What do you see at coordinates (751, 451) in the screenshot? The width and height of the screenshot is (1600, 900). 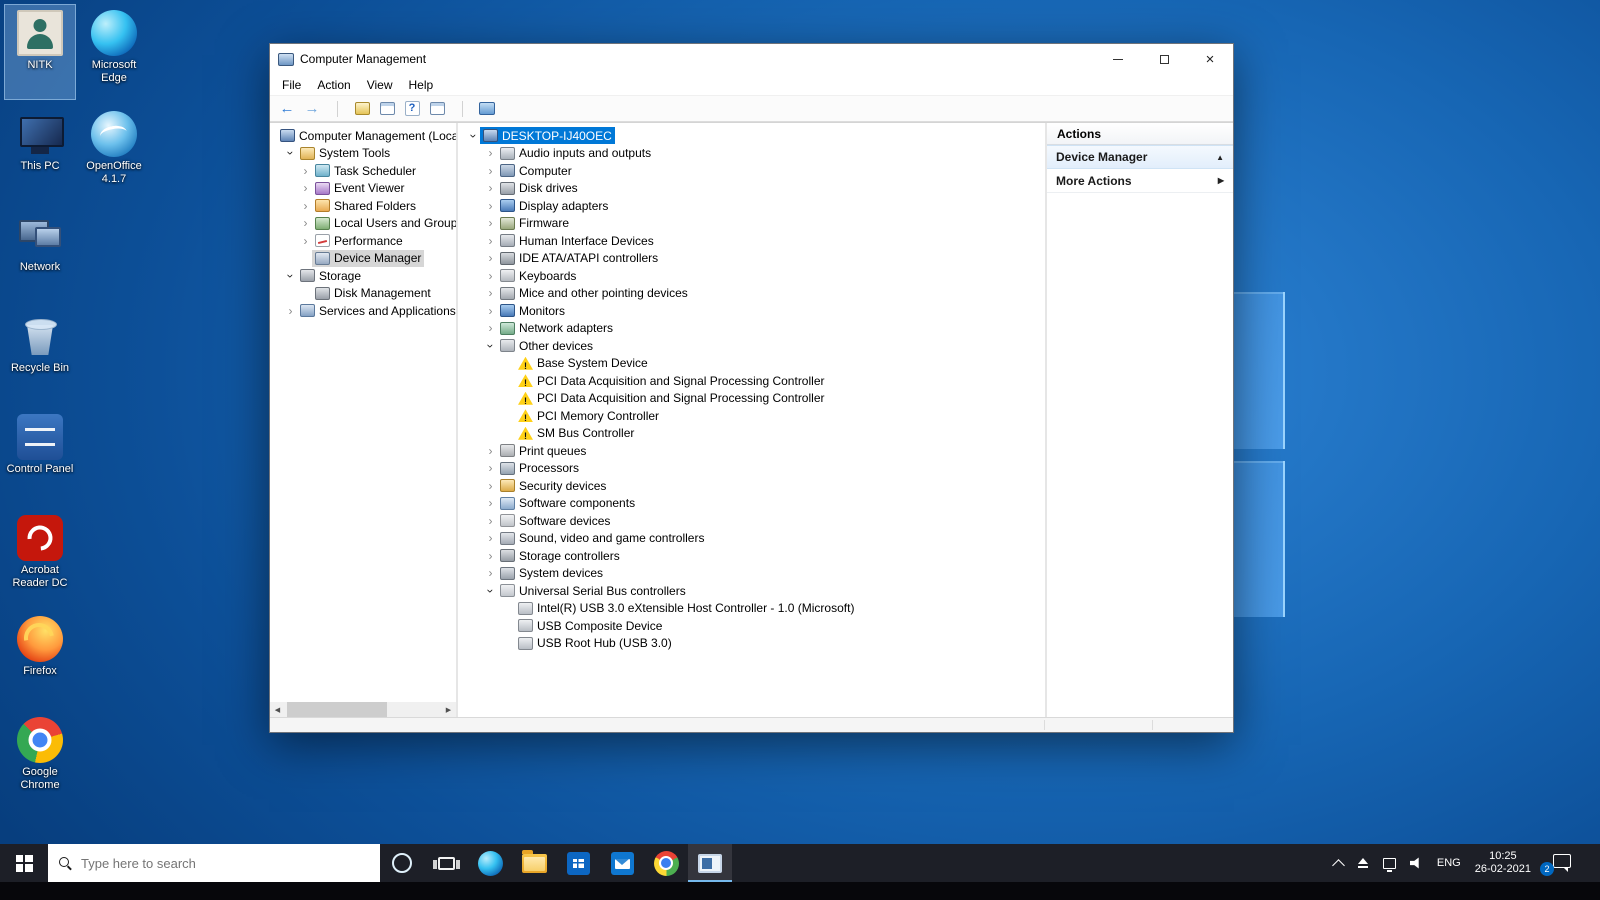 I see `device-tree-item: Print queues` at bounding box center [751, 451].